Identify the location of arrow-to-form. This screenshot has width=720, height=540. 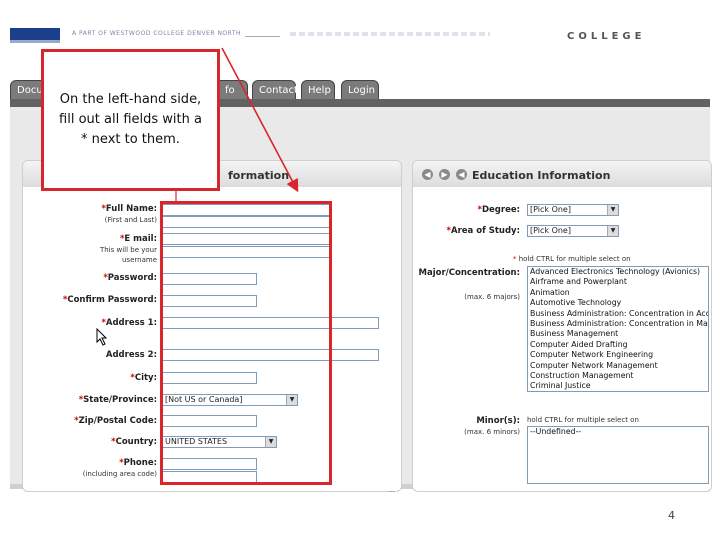
(260, 120).